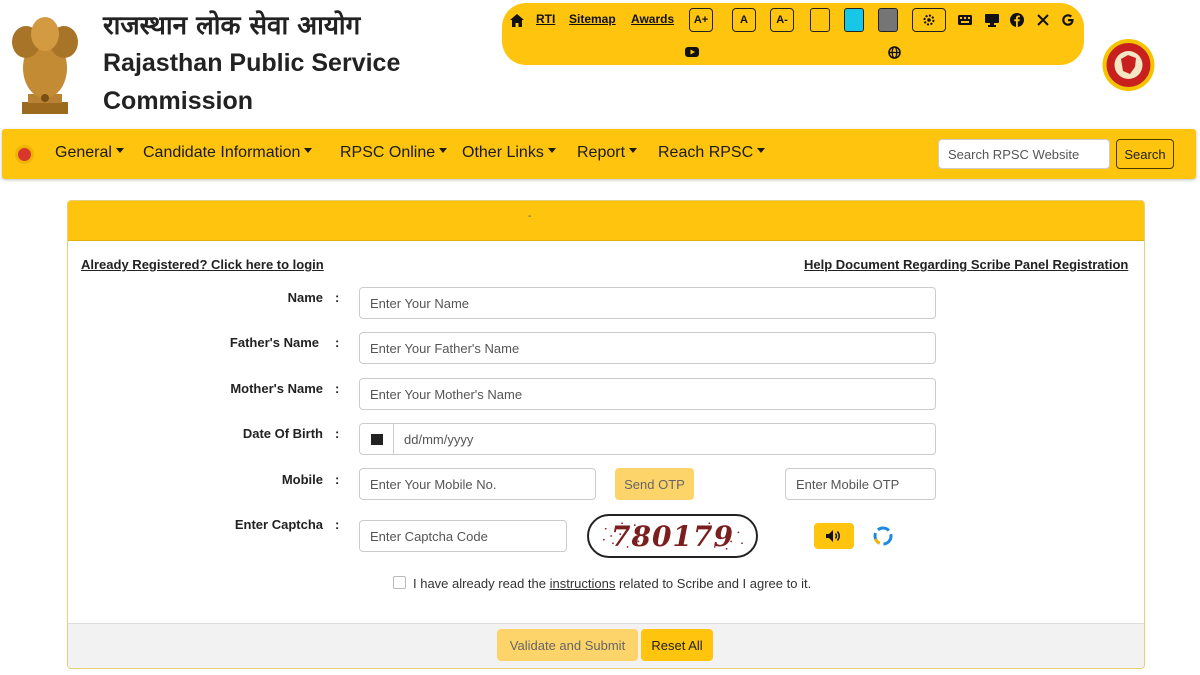 The width and height of the screenshot is (1200, 675). What do you see at coordinates (45, 65) in the screenshot?
I see `national-emblem-logo` at bounding box center [45, 65].